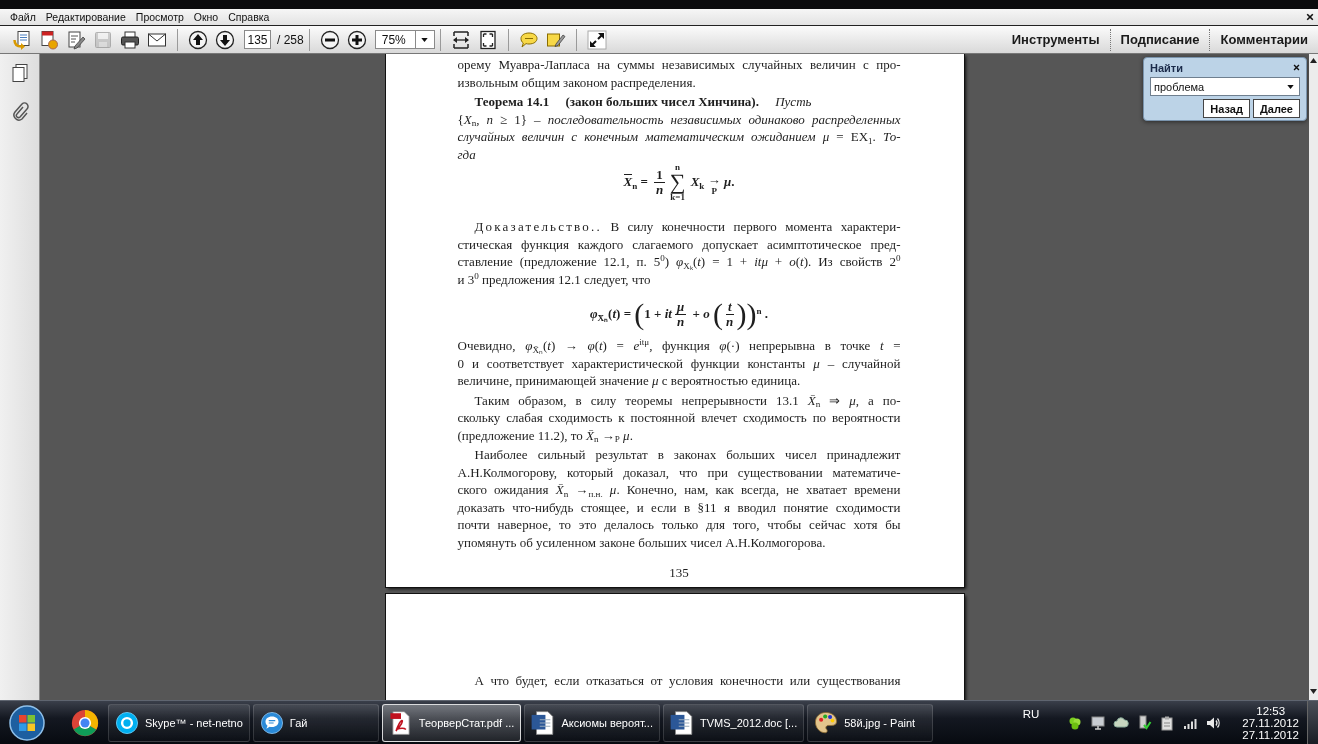 This screenshot has height=744, width=1318. Describe the element at coordinates (1312, 722) in the screenshot. I see `show-desktop-button` at that location.